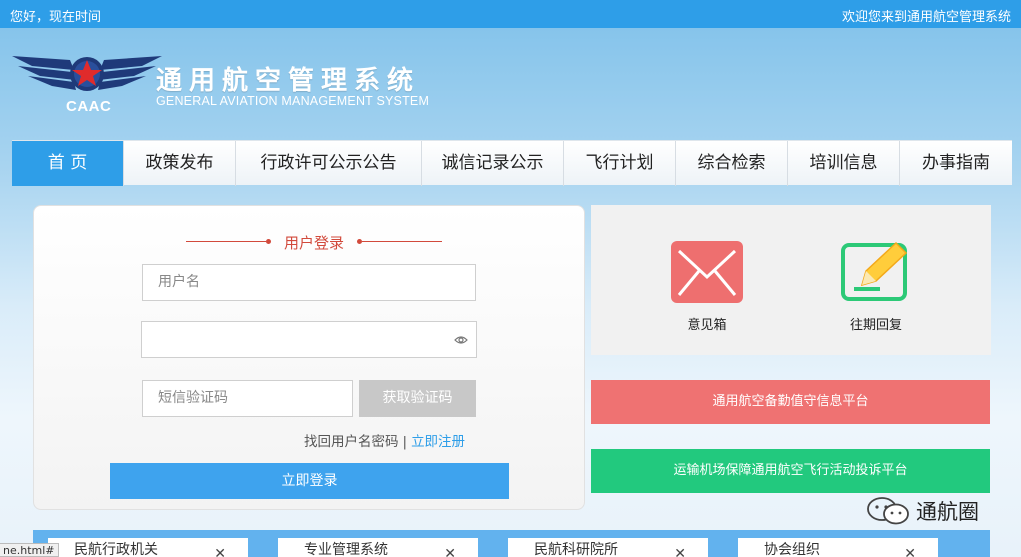 Image resolution: width=1021 pixels, height=557 pixels. What do you see at coordinates (288, 81) in the screenshot?
I see `site-title: 通用航空管理系统` at bounding box center [288, 81].